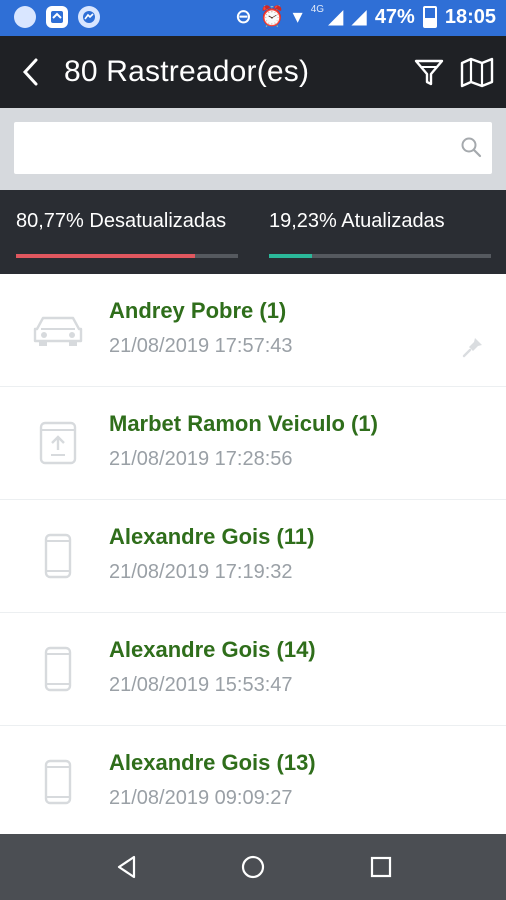 Image resolution: width=506 pixels, height=900 pixels. What do you see at coordinates (253, 782) in the screenshot?
I see `tracker-list-item: Alexandre Gois (13) 21/08/2019 09:09:27` at bounding box center [253, 782].